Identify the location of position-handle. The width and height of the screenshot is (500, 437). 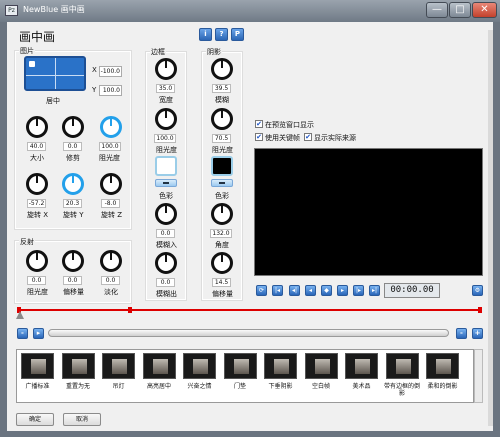
(32, 64).